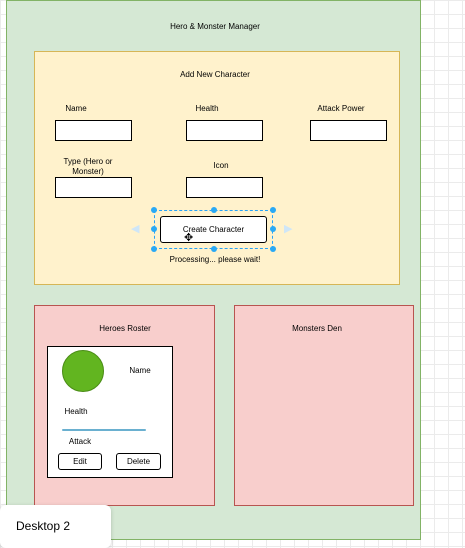 The image size is (465, 548). What do you see at coordinates (76, 108) in the screenshot?
I see `name-label: Name` at bounding box center [76, 108].